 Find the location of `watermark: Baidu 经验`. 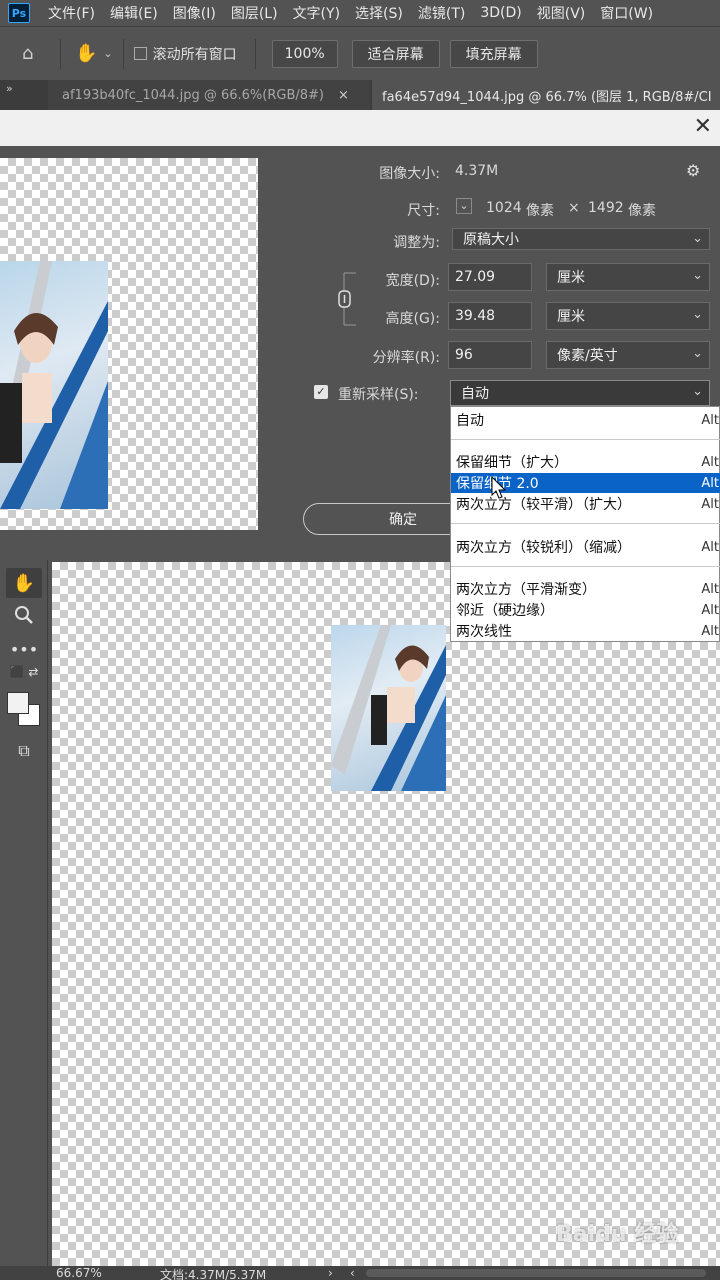

watermark: Baidu 经验 is located at coordinates (617, 1234).